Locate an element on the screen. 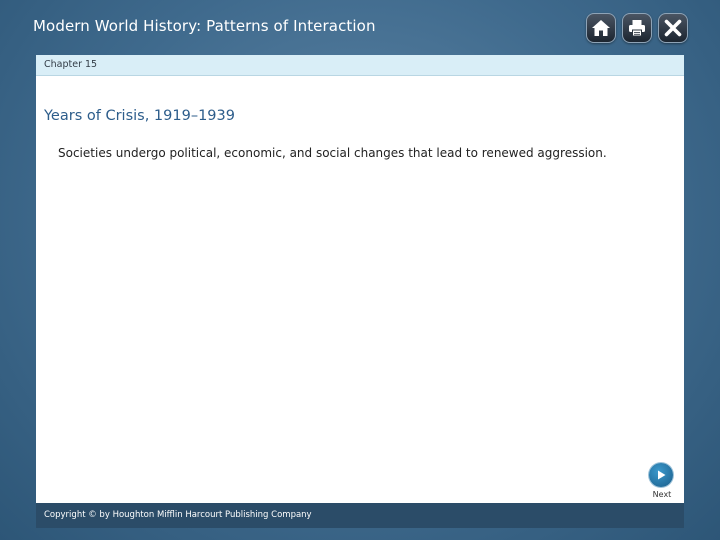  toolbar is located at coordinates (637, 28).